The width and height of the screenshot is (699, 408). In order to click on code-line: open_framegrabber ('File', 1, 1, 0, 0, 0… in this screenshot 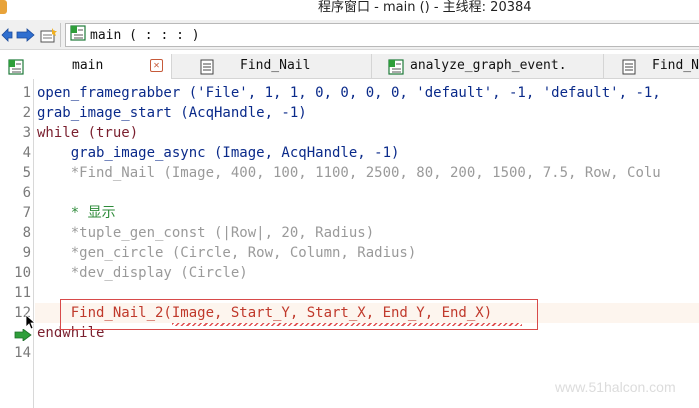, I will do `click(349, 93)`.